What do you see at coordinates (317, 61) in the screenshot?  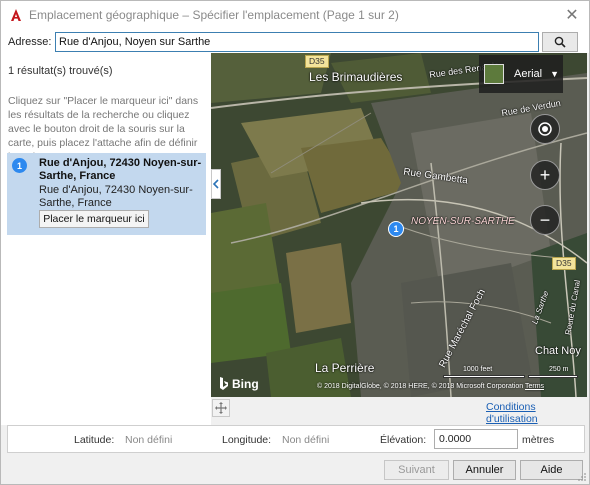 I see `road-badge-d35: D35` at bounding box center [317, 61].